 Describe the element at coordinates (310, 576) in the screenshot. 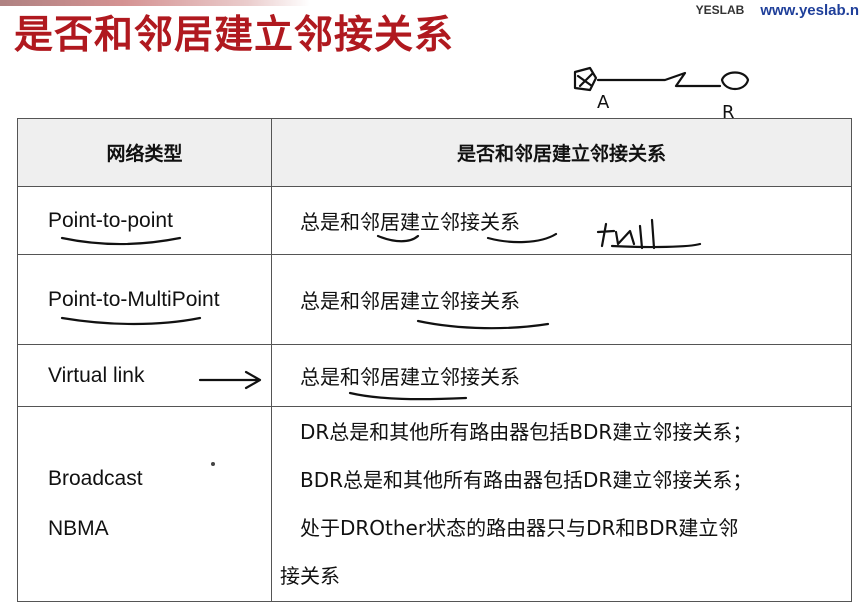

I see `adjacency-line-drother-cont: 接关系` at that location.